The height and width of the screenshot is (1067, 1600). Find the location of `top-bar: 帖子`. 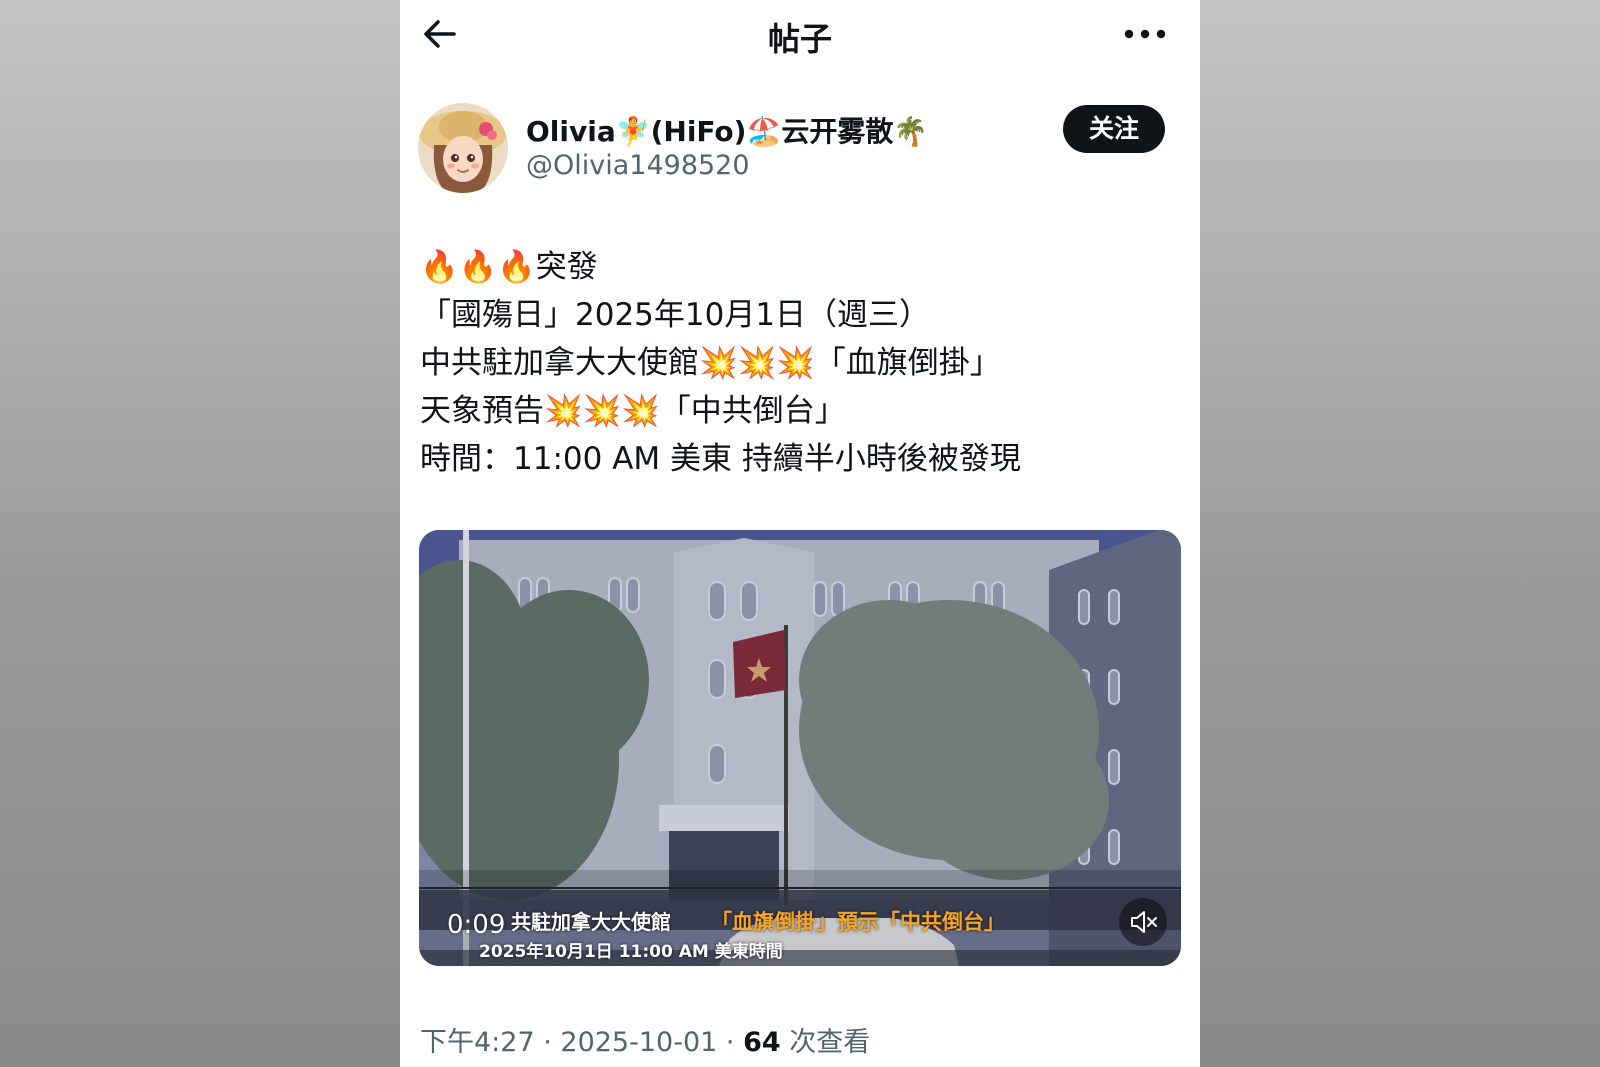

top-bar: 帖子 is located at coordinates (800, 33).